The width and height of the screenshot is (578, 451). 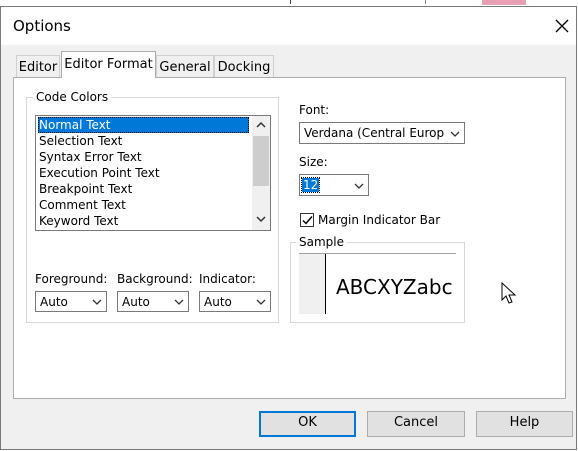 I want to click on size-select: 12, so click(x=334, y=185).